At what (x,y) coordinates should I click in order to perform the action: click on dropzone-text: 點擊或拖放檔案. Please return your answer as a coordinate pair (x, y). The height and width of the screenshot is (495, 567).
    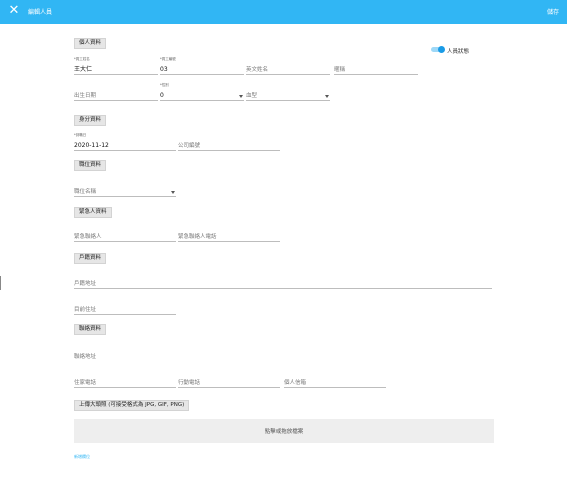
    Looking at the image, I should click on (284, 432).